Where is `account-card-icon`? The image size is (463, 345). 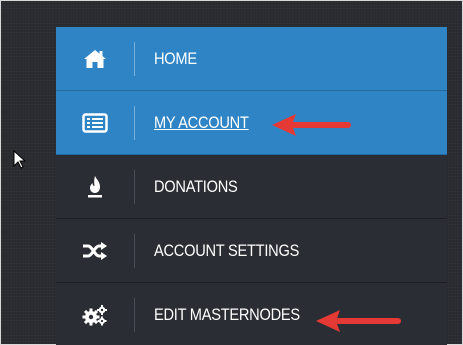 account-card-icon is located at coordinates (95, 122).